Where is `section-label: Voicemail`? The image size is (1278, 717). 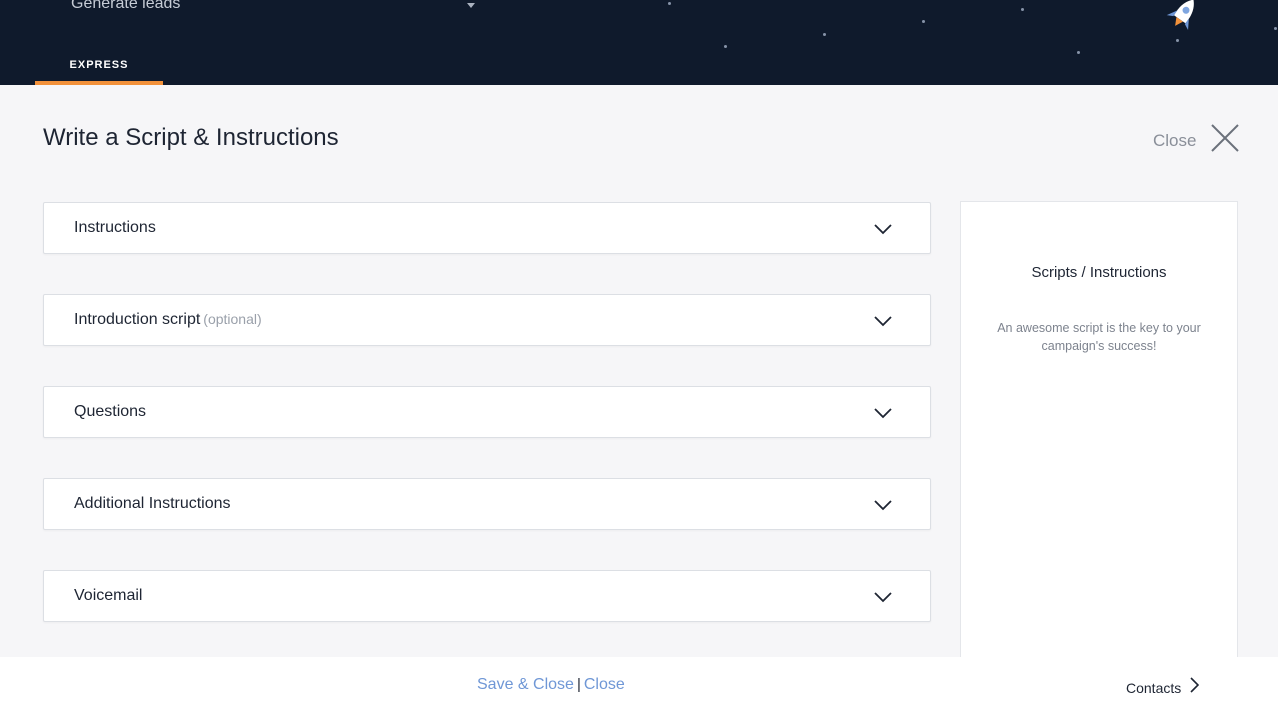
section-label: Voicemail is located at coordinates (109, 596).